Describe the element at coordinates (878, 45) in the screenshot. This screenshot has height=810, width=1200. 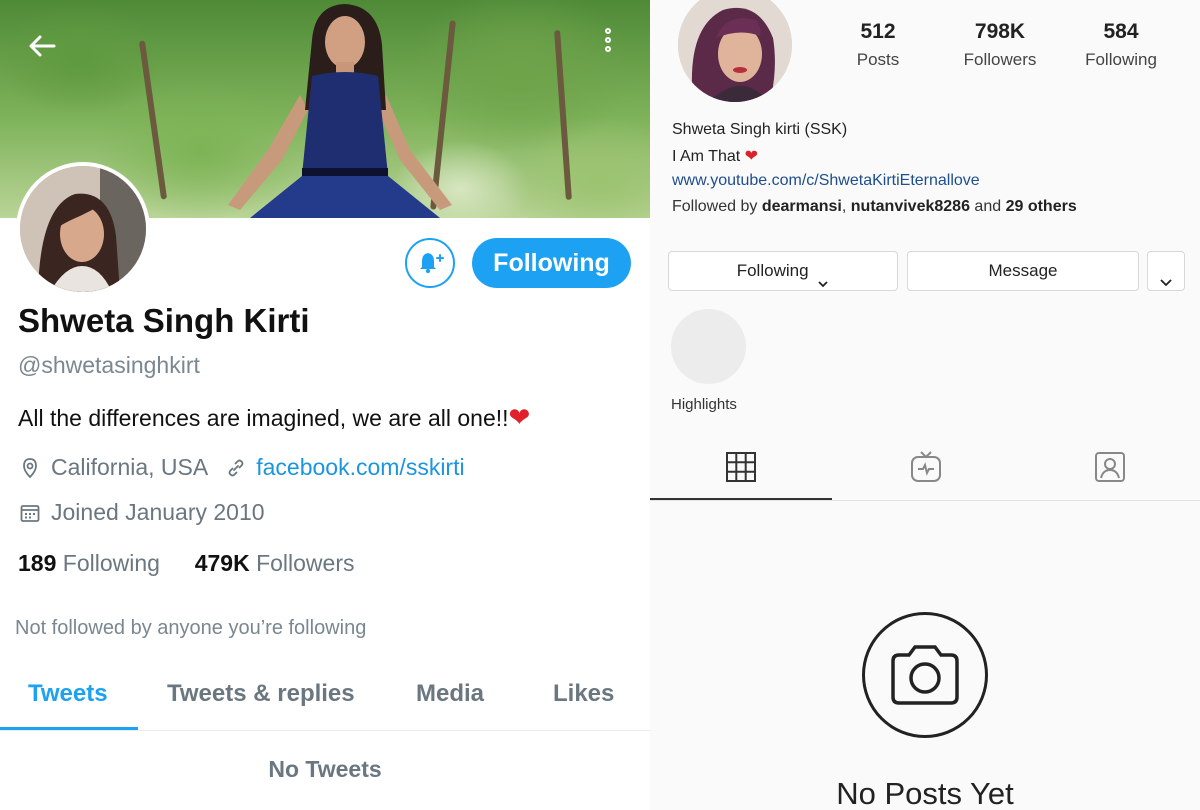
I see `ig-stat-posts: 512 Posts` at that location.